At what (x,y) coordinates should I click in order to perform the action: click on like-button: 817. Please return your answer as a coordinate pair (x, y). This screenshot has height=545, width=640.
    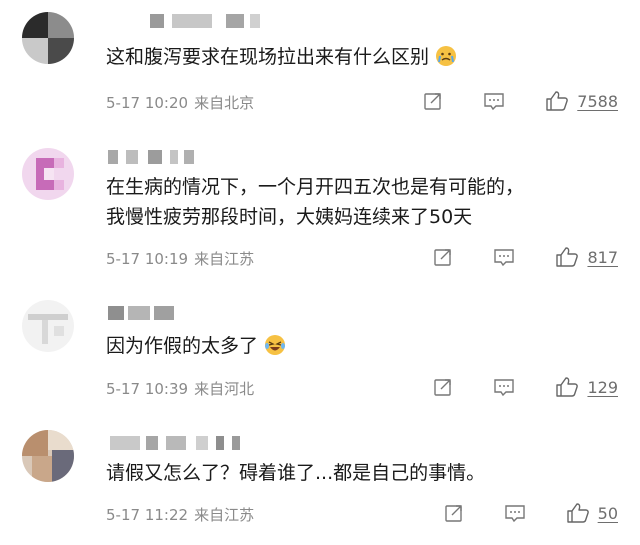
    Looking at the image, I should click on (586, 257).